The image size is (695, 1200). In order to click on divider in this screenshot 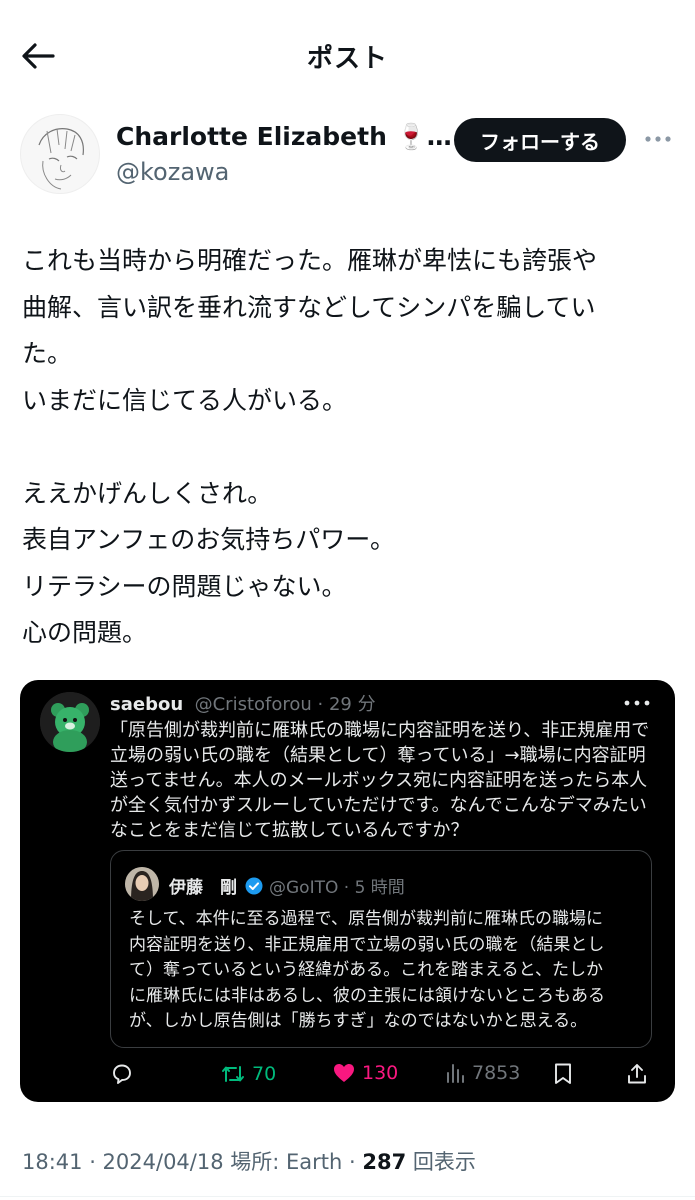, I will do `click(347, 1196)`.